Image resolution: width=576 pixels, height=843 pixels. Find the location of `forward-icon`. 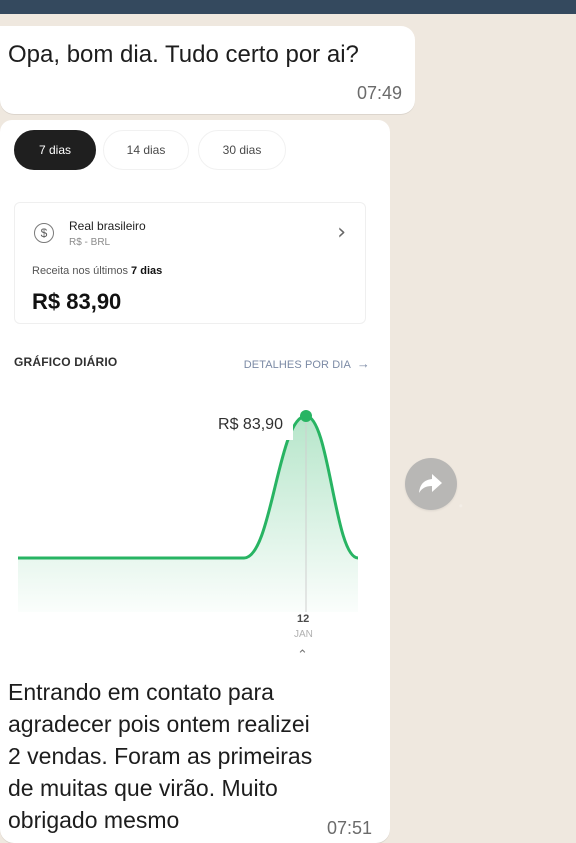

forward-icon is located at coordinates (430, 483).